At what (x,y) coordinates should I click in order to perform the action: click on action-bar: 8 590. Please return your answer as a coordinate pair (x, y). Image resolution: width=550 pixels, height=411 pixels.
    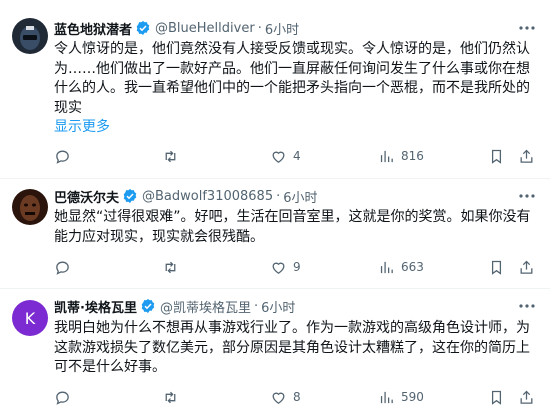
    Looking at the image, I should click on (293, 397).